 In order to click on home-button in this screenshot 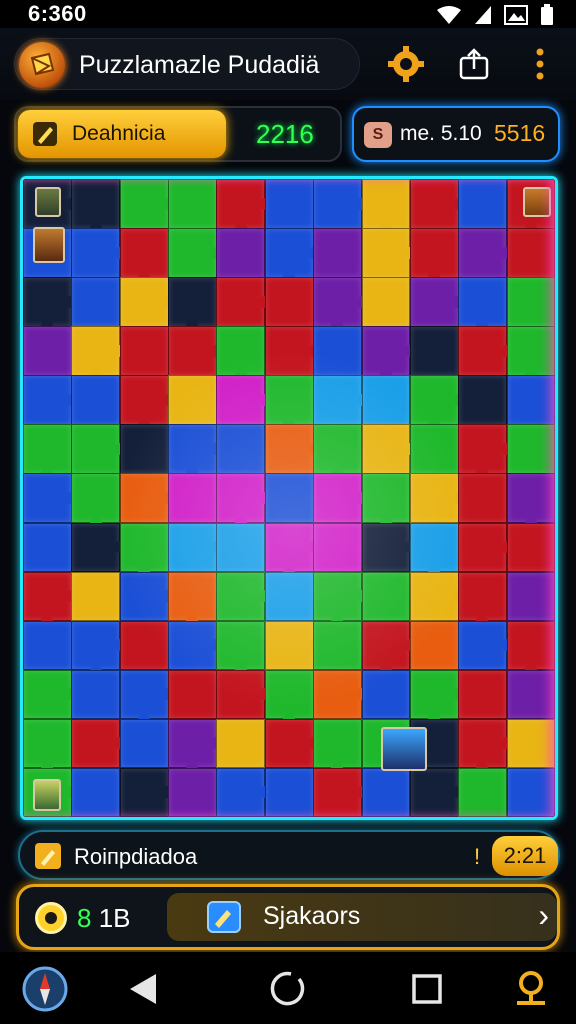, I will do `click(287, 989)`.